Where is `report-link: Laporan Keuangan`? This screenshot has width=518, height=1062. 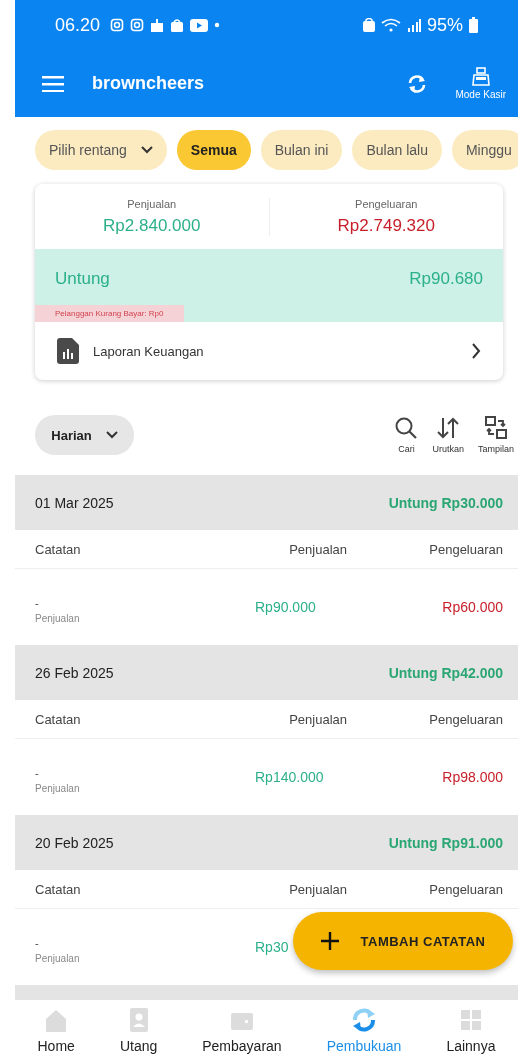
report-link: Laporan Keuangan is located at coordinates (269, 351).